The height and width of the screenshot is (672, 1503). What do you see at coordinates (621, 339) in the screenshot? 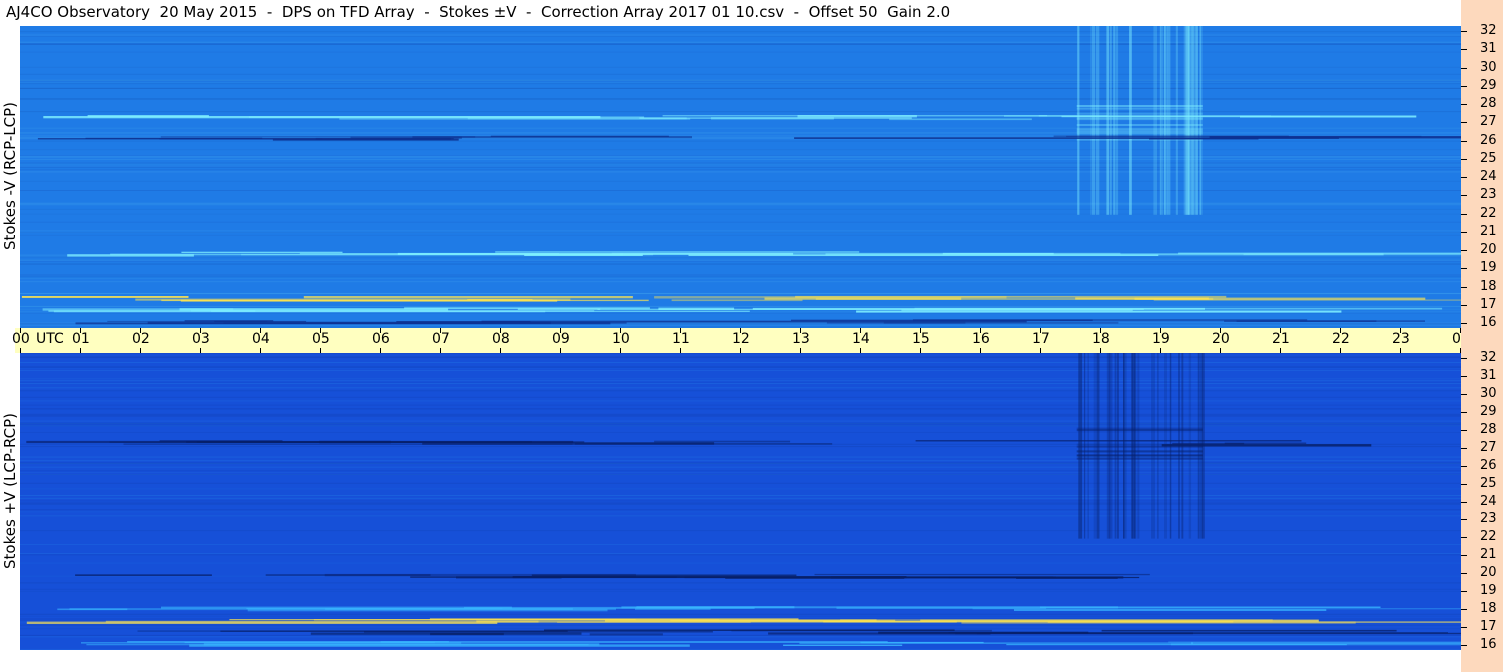
I see `utc-tick-label: 10` at bounding box center [621, 339].